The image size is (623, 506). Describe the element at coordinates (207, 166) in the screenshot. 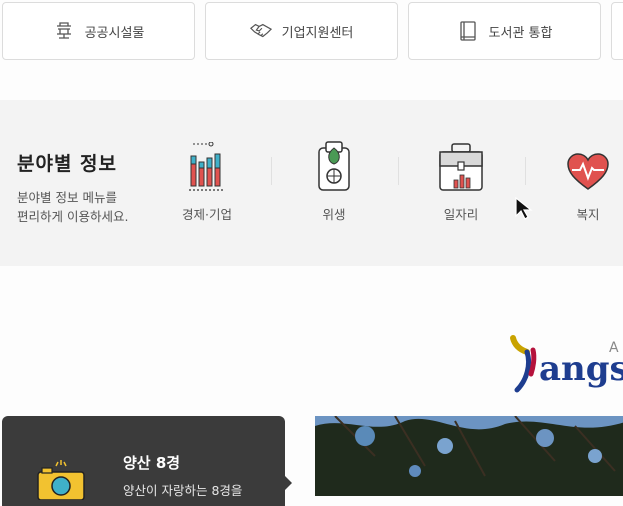

I see `bar-chart-icon` at that location.